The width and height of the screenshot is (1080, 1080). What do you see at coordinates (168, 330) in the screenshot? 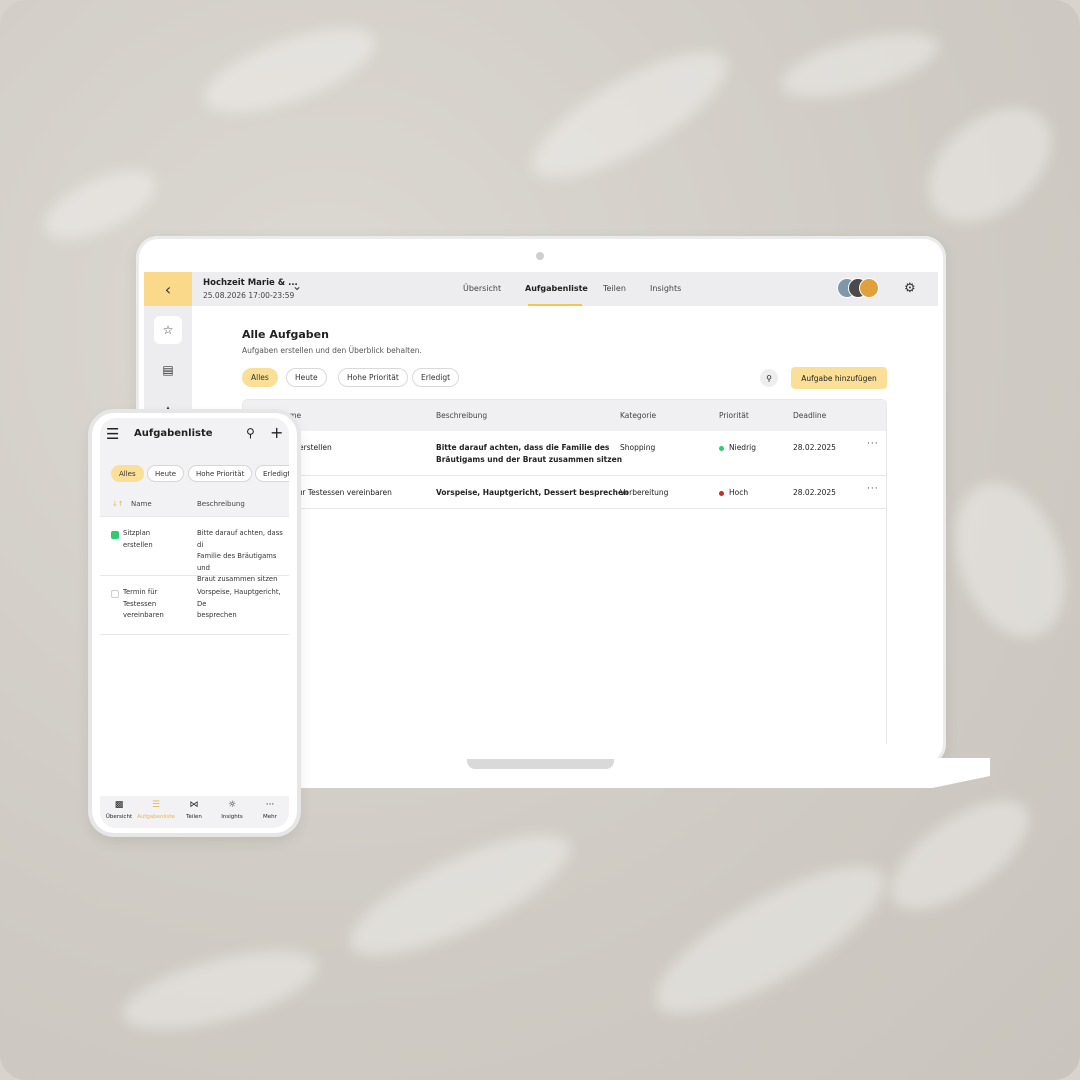
I see `star-icon: ☆` at bounding box center [168, 330].